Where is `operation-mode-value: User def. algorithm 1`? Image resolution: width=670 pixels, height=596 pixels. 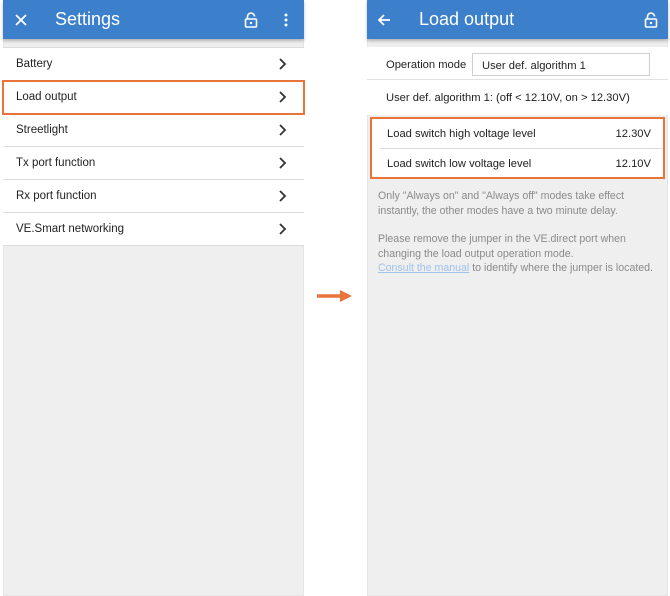 operation-mode-value: User def. algorithm 1 is located at coordinates (534, 66).